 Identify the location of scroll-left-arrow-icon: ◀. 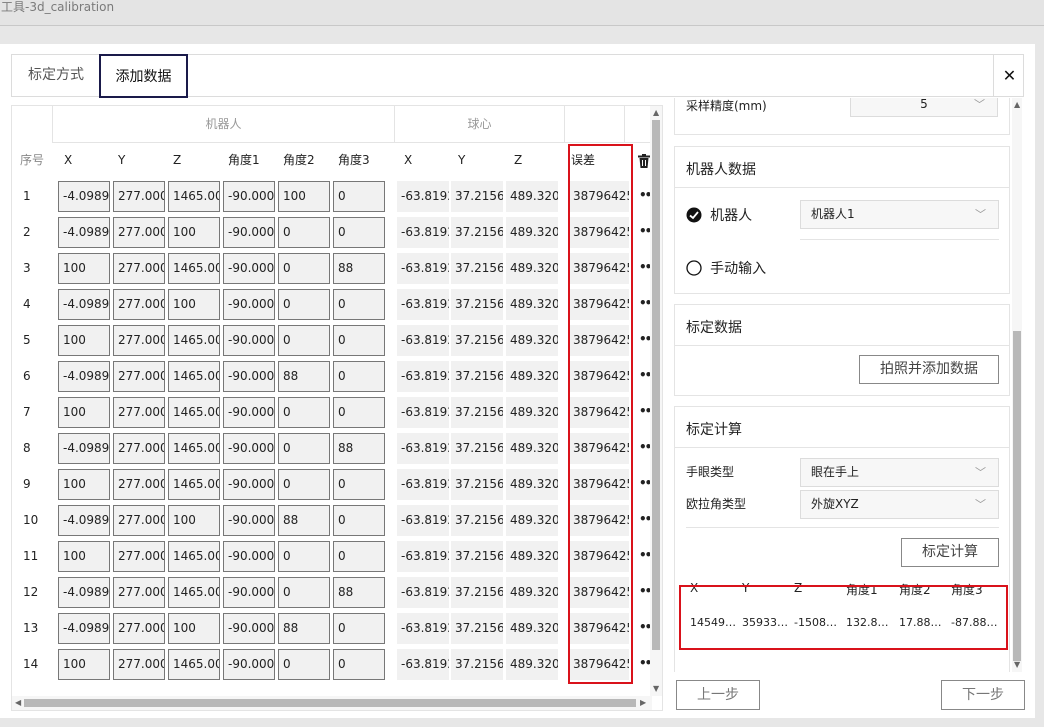
(18, 702).